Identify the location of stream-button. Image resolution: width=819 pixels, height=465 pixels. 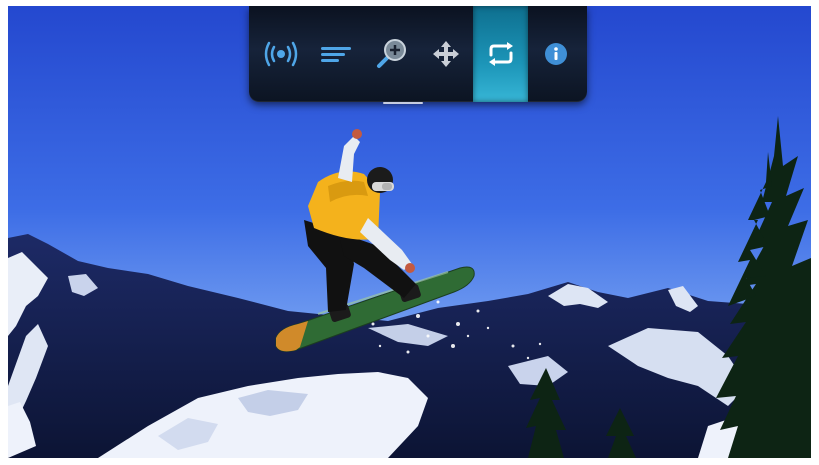
(280, 54).